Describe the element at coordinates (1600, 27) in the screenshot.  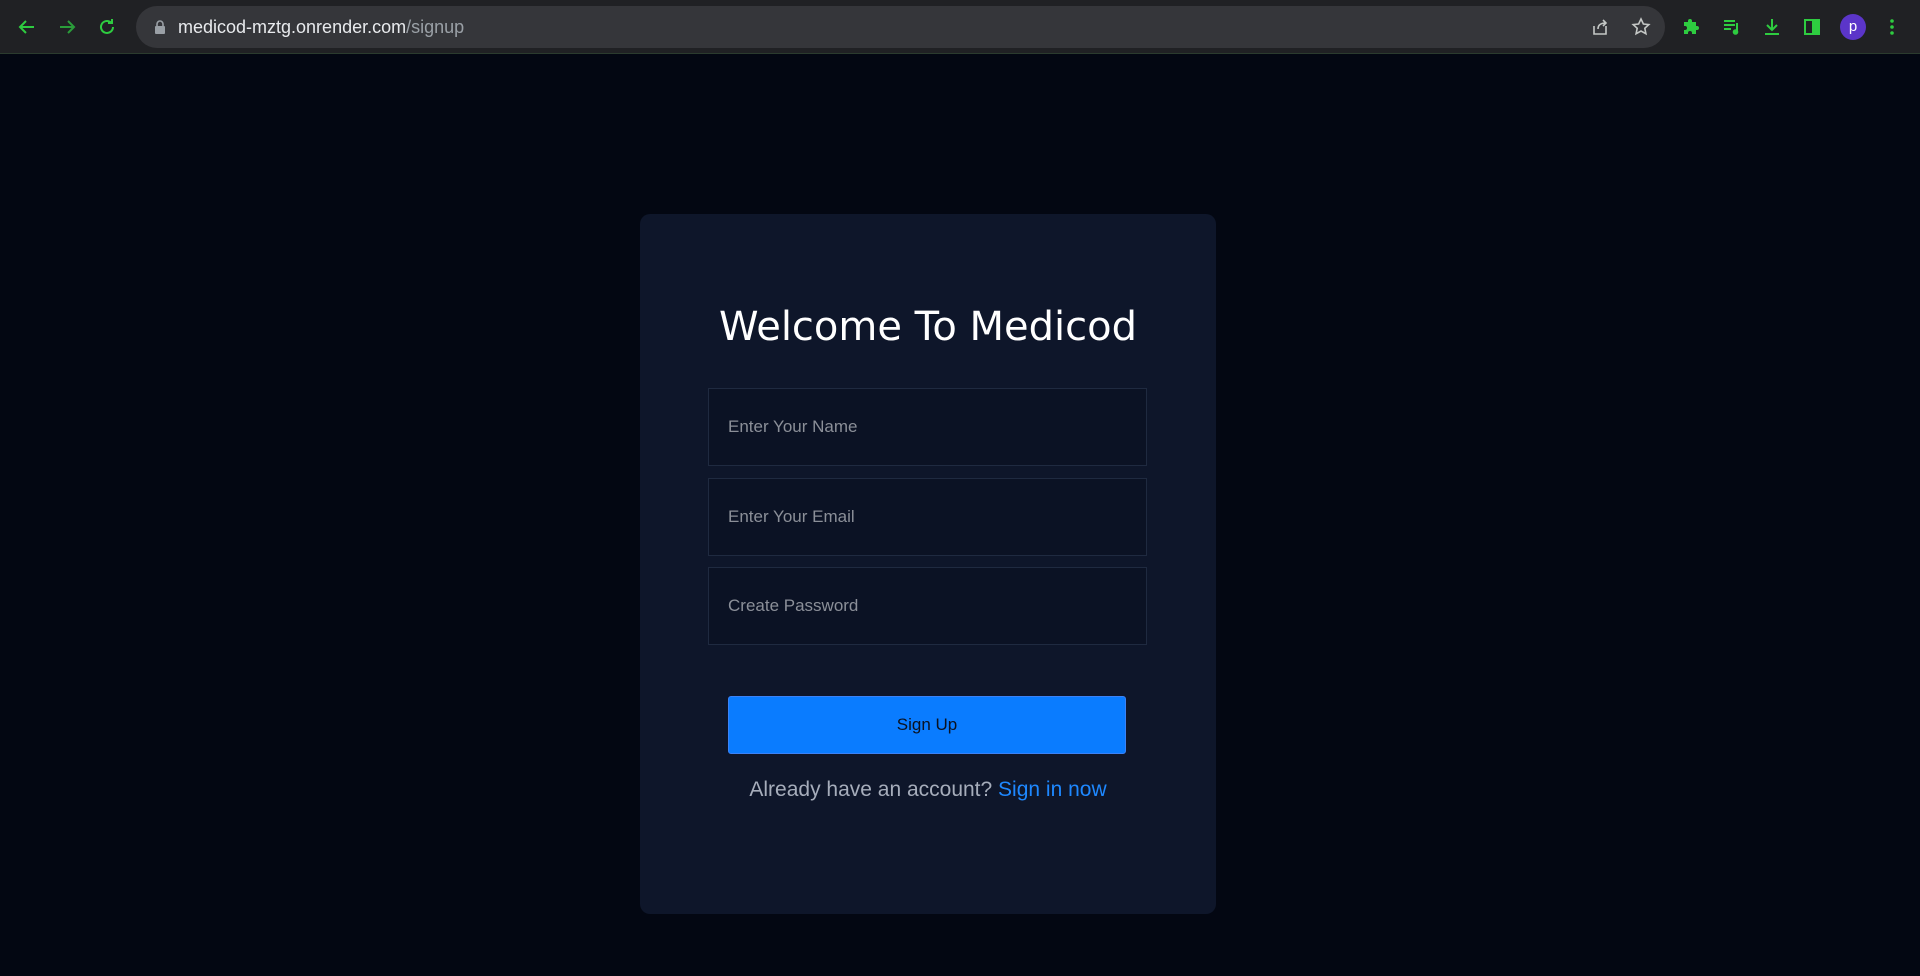
I see `share-icon` at that location.